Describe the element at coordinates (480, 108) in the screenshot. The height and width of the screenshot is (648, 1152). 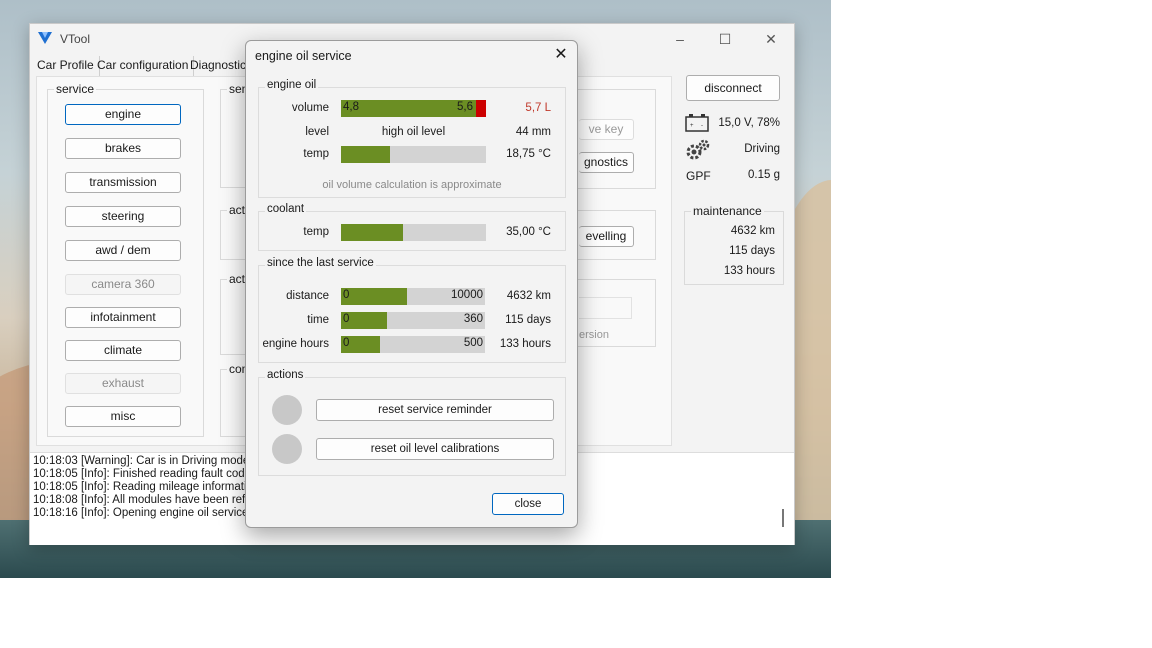
I see `volume-over-indicator` at that location.